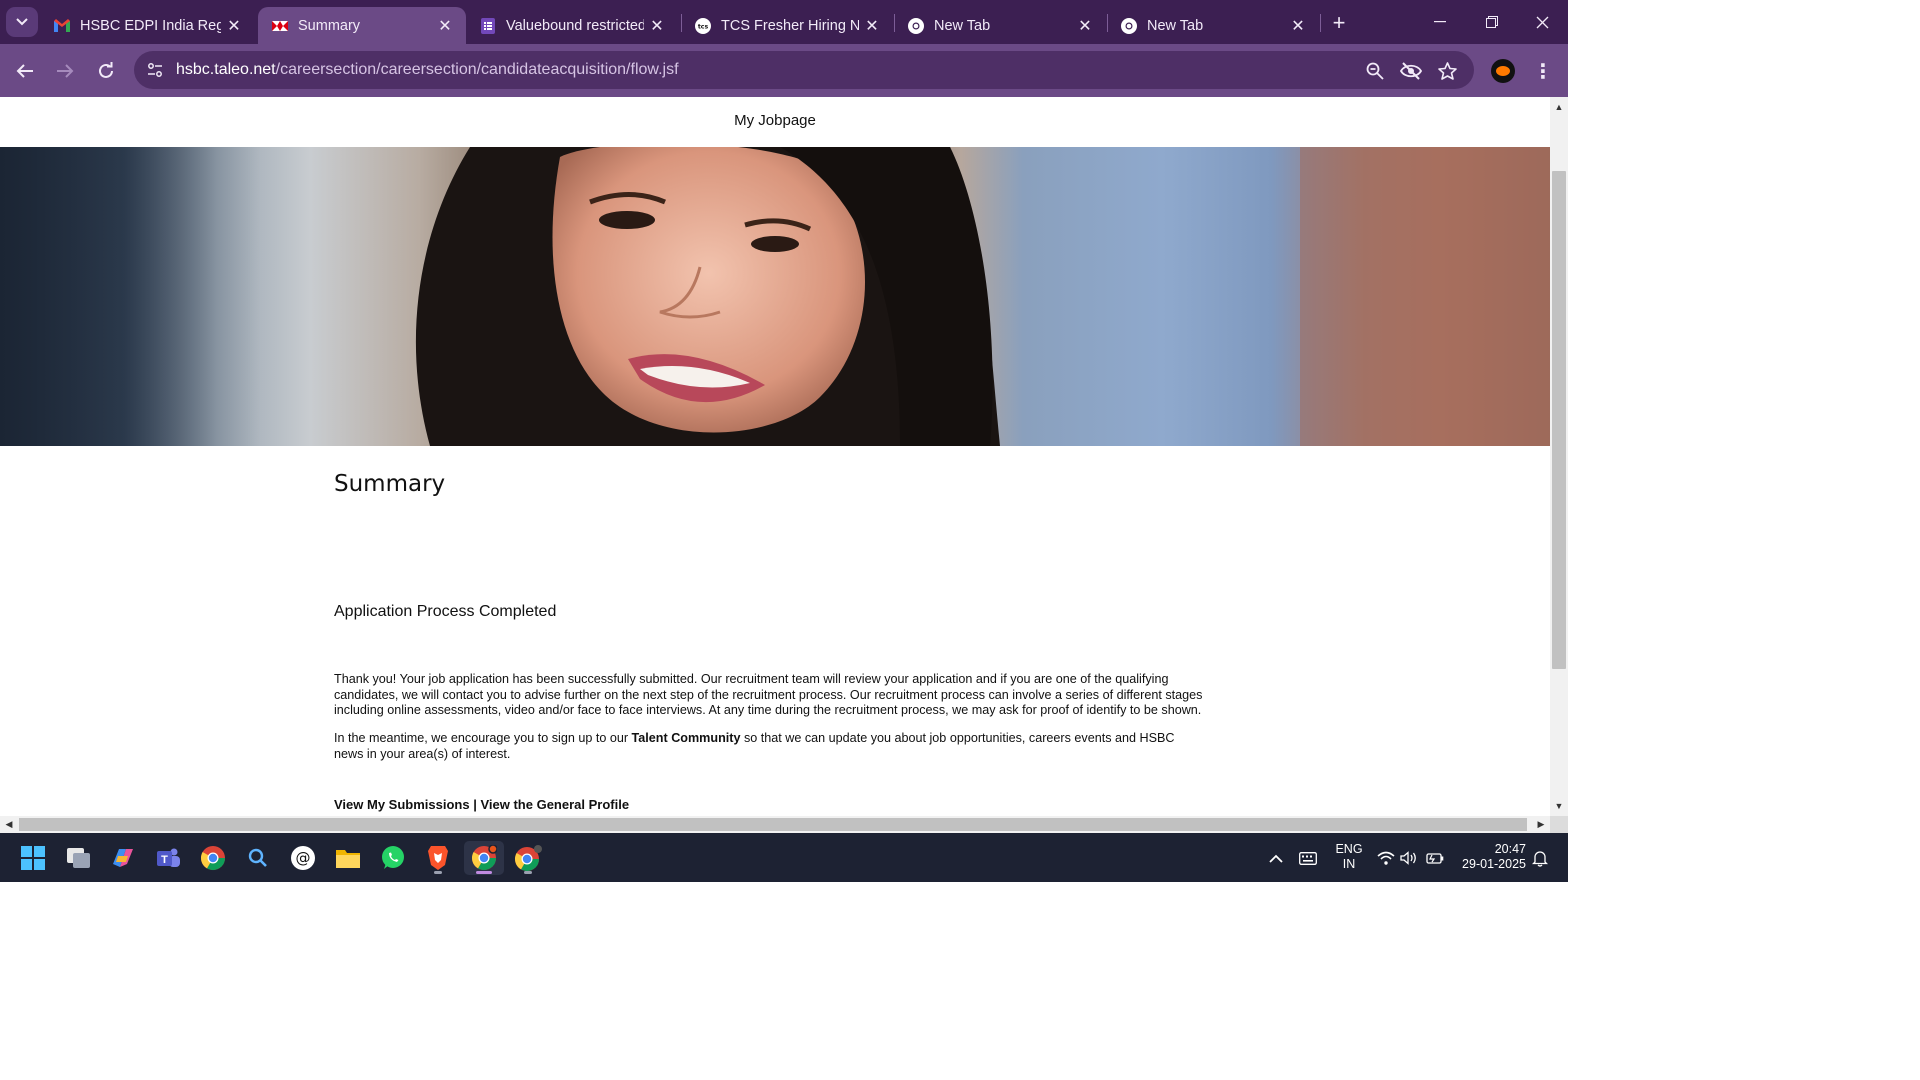 This screenshot has width=1920, height=1080. I want to click on language-indicator: ENG IN, so click(1349, 857).